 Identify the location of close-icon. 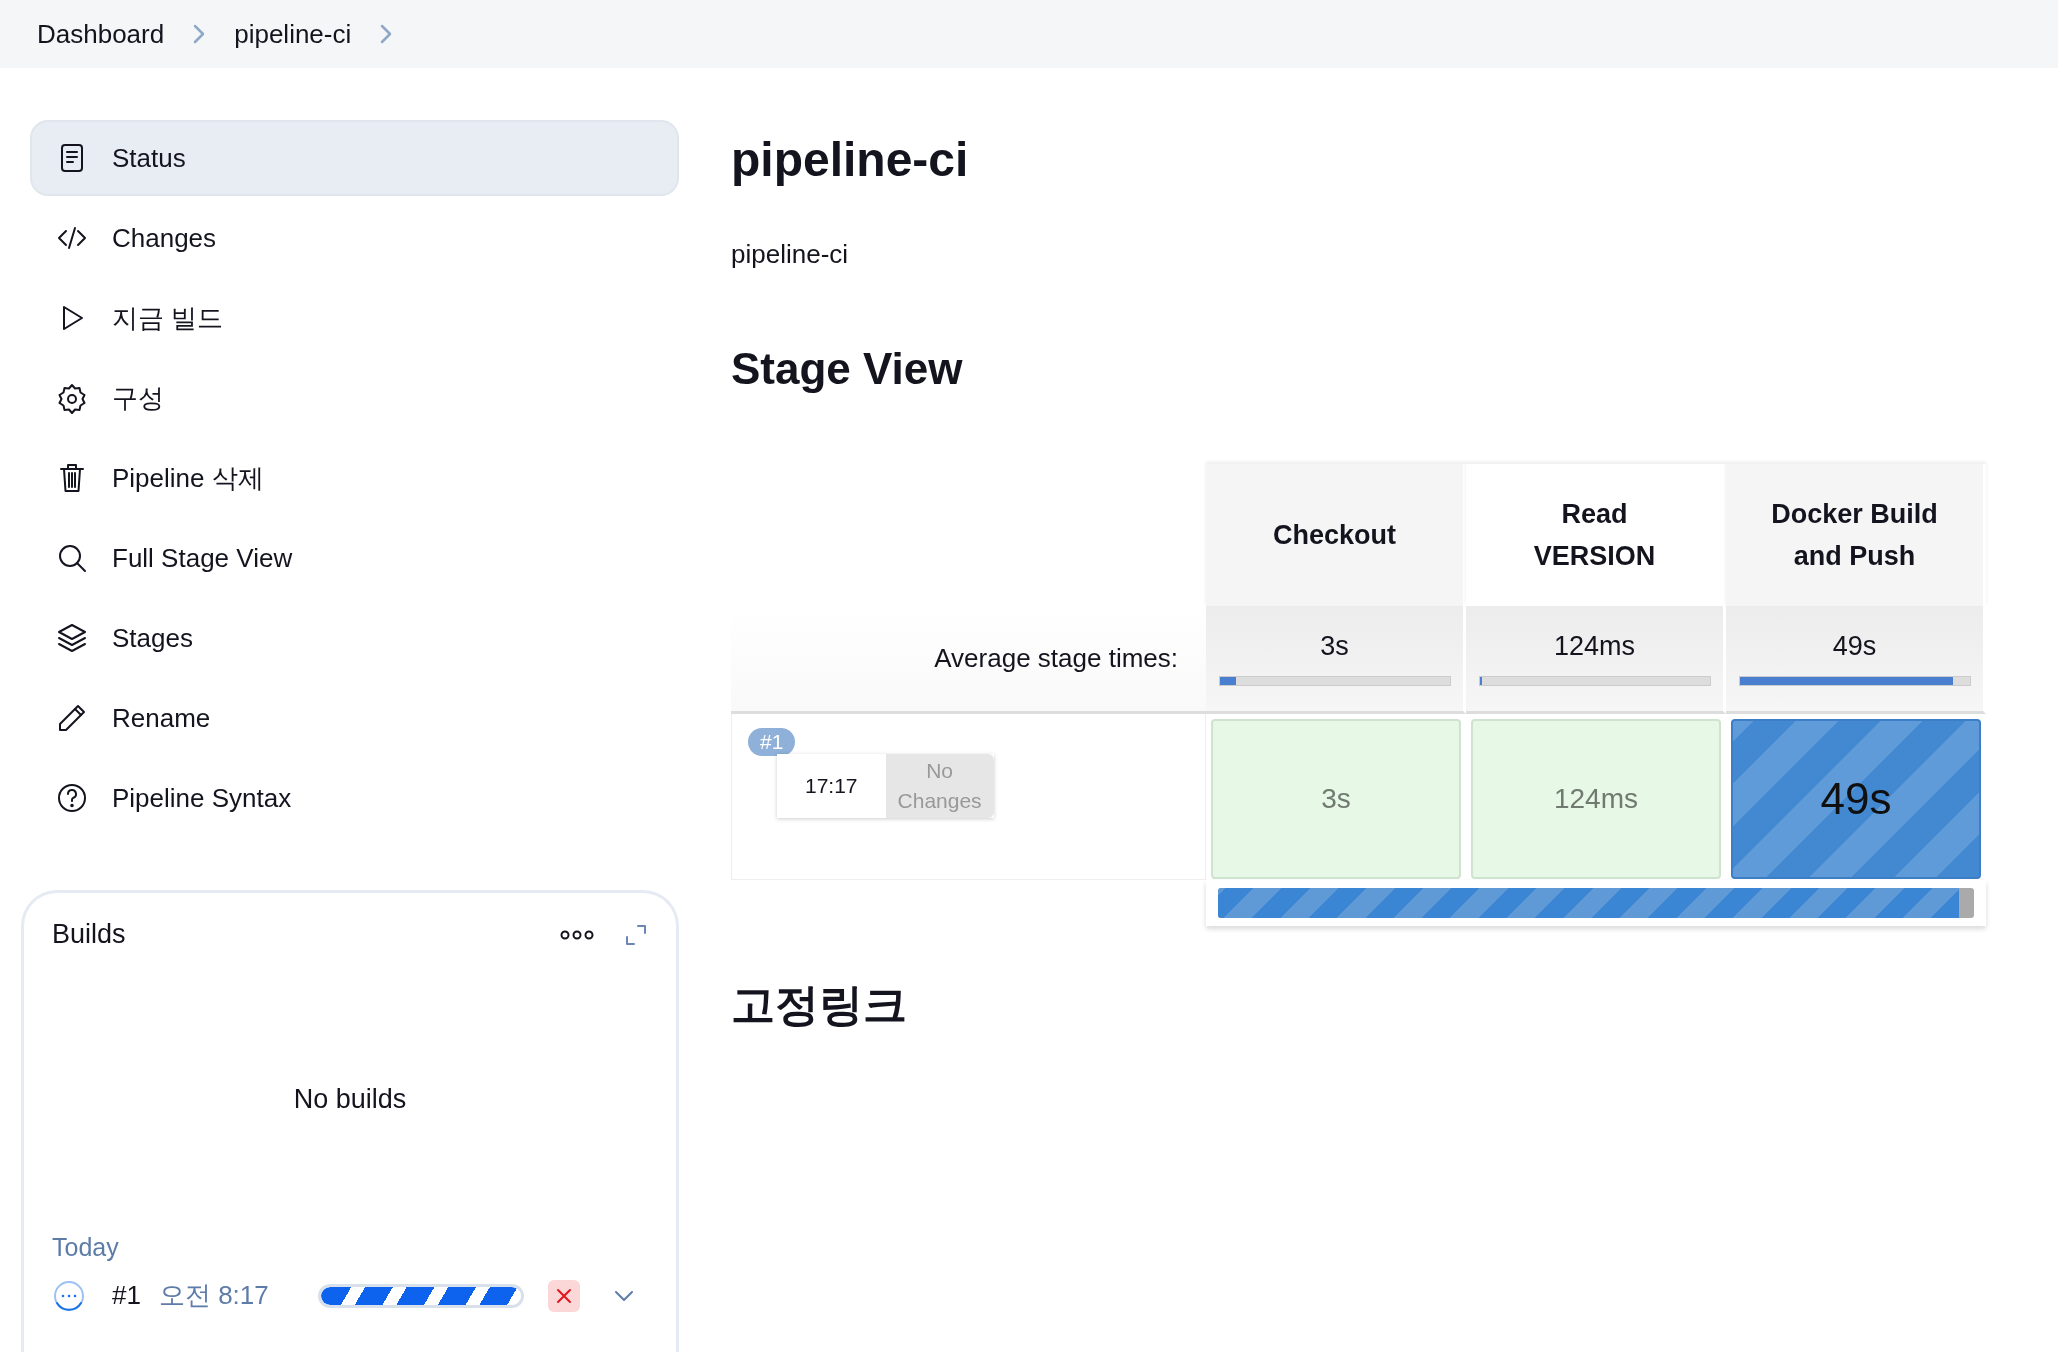
(564, 1295).